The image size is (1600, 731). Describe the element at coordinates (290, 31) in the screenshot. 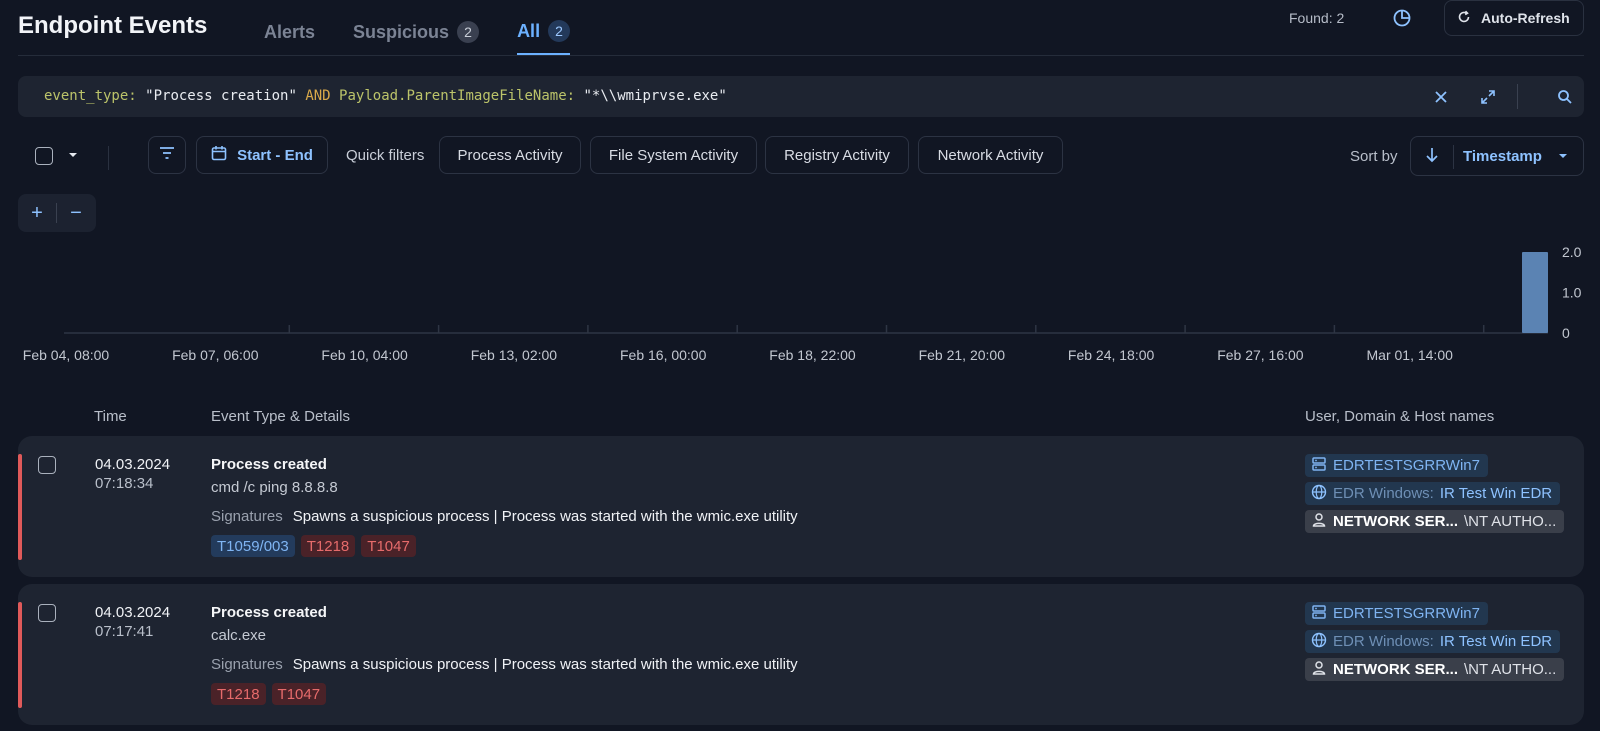

I see `tab-label: Alerts` at that location.